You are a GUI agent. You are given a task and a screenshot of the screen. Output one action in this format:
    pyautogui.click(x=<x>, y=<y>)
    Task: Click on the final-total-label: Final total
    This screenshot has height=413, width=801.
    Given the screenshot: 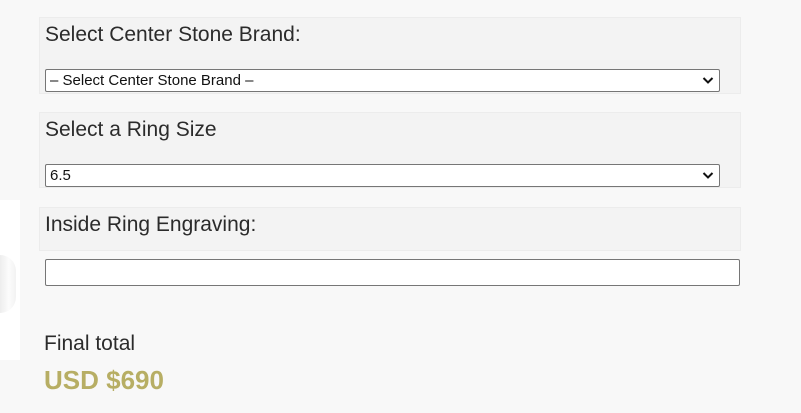 What is the action you would take?
    pyautogui.click(x=90, y=343)
    